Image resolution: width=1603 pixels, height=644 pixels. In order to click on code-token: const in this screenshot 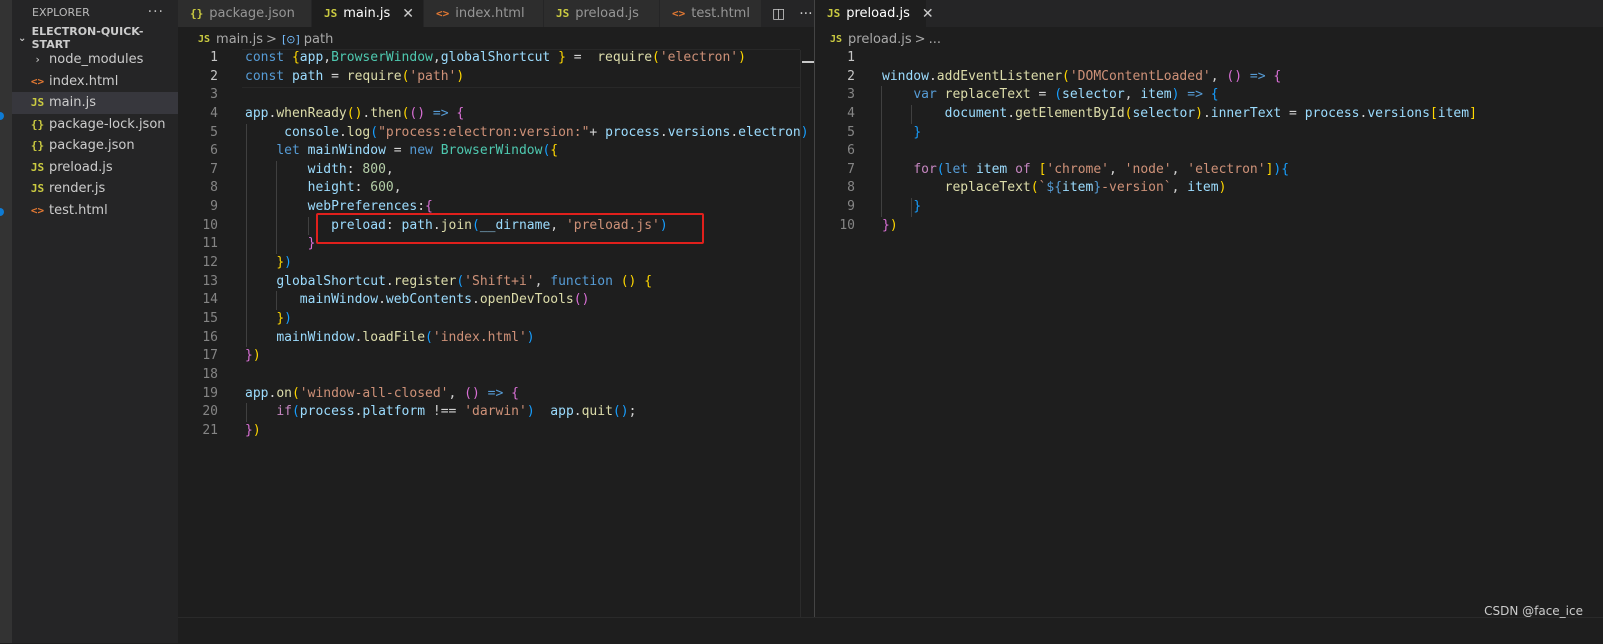, I will do `click(268, 76)`.